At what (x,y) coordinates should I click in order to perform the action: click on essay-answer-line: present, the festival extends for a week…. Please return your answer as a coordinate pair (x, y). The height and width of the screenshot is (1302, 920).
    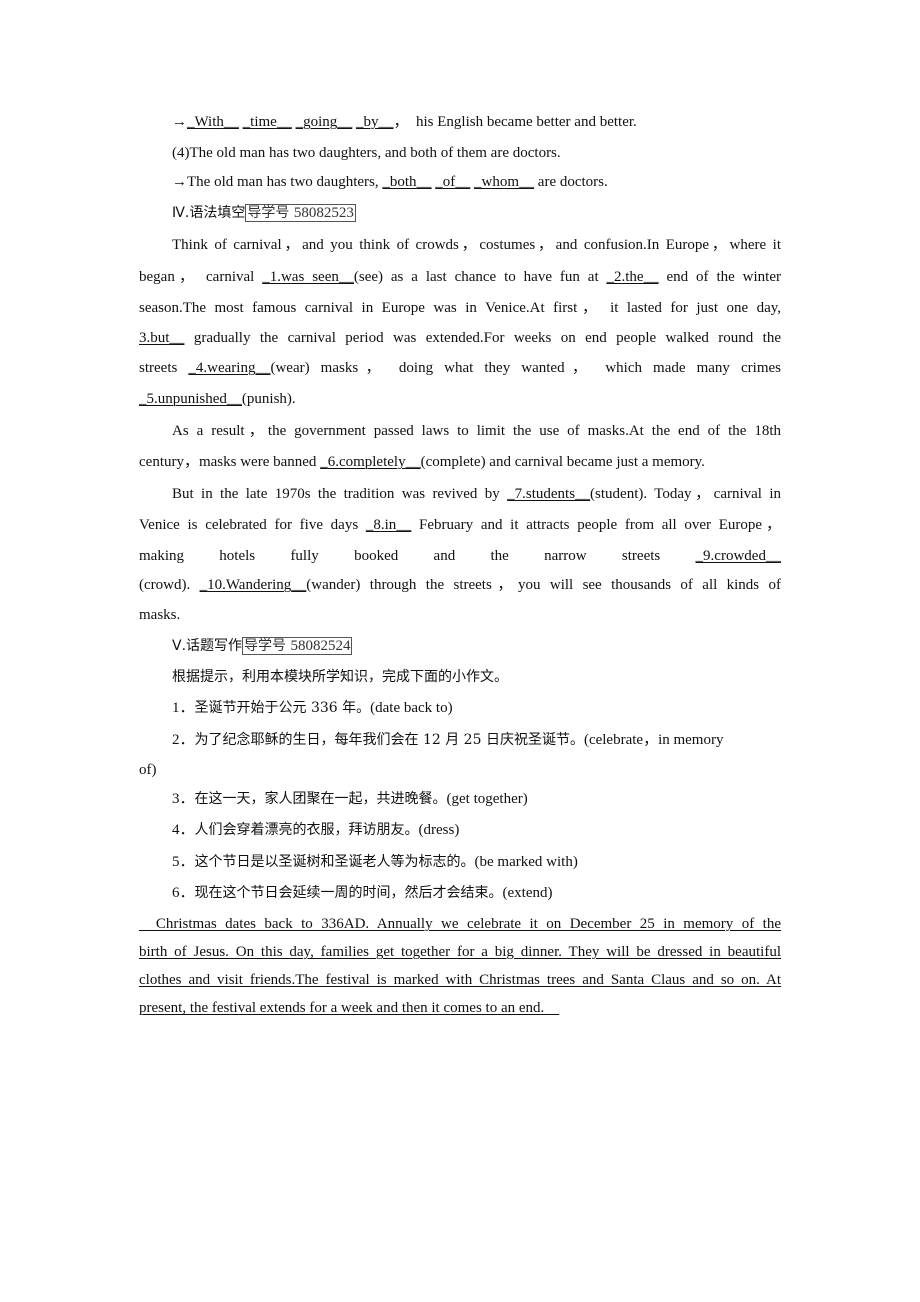
    Looking at the image, I should click on (349, 1008).